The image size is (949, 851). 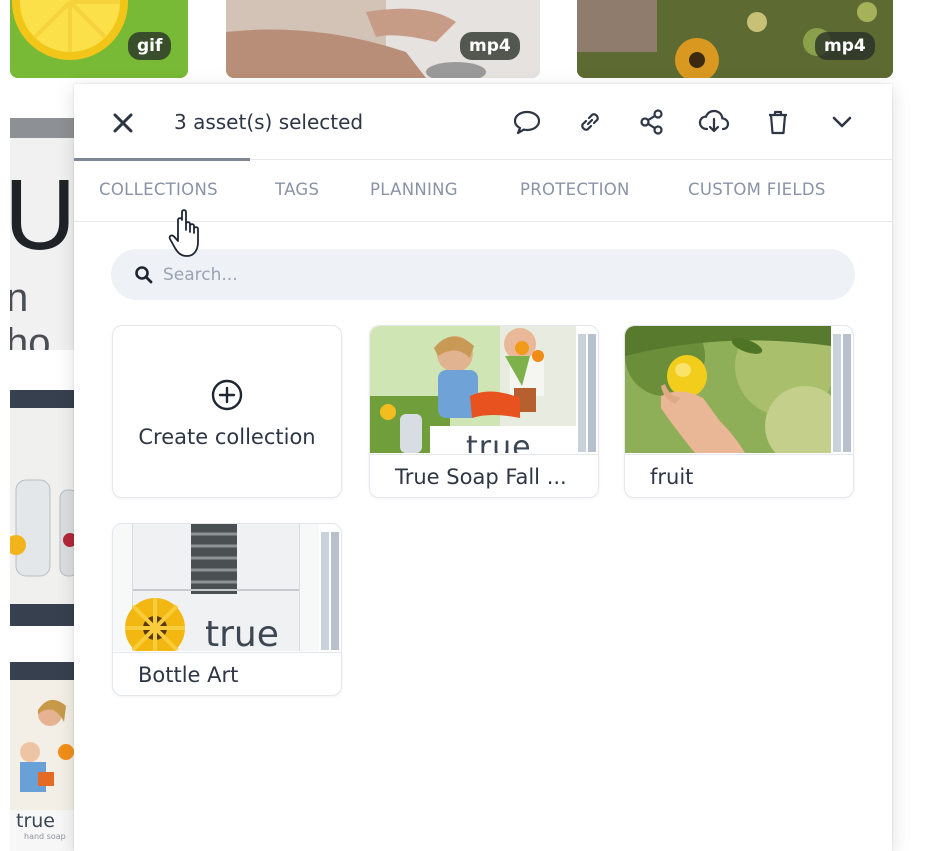 I want to click on tab-tags: TAGS, so click(x=297, y=189).